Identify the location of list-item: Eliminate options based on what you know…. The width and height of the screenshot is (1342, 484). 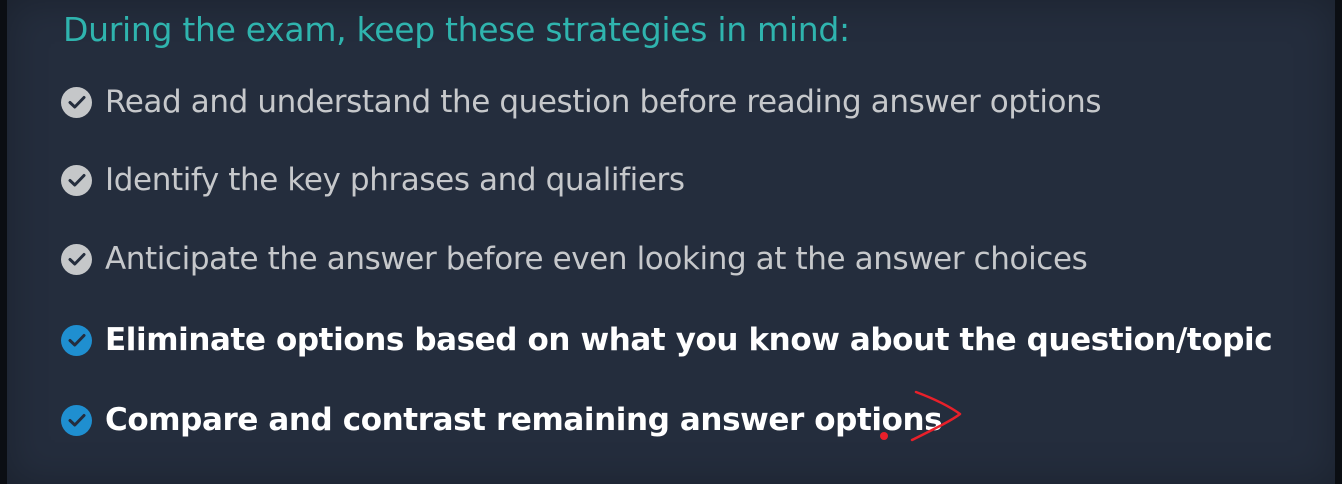
(667, 340).